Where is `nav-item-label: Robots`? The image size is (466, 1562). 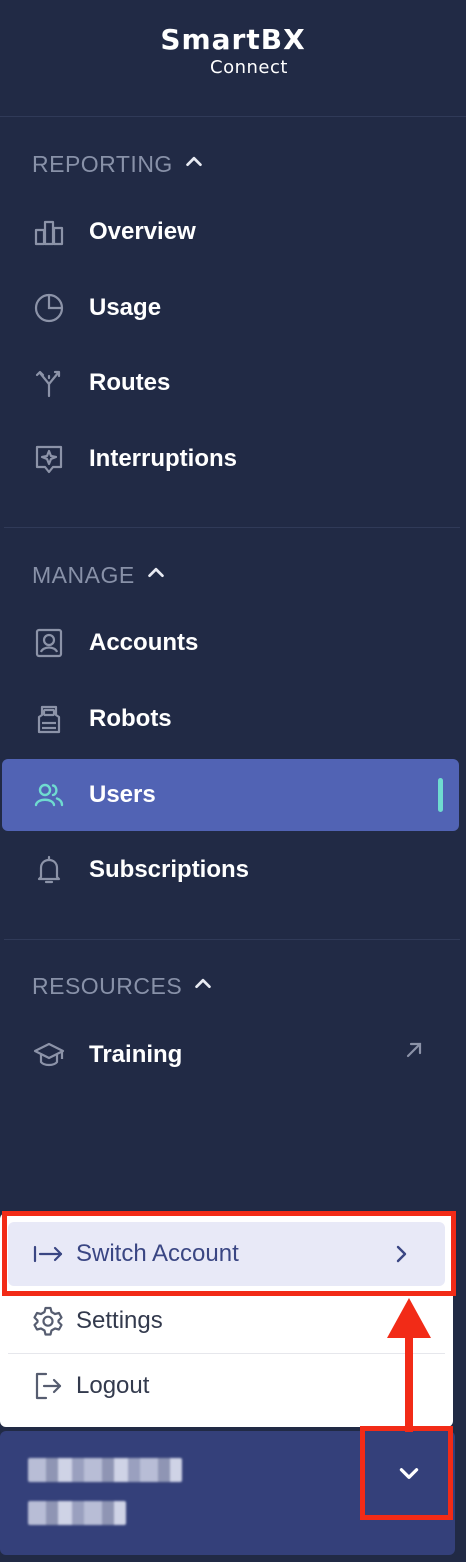
nav-item-label: Robots is located at coordinates (130, 718).